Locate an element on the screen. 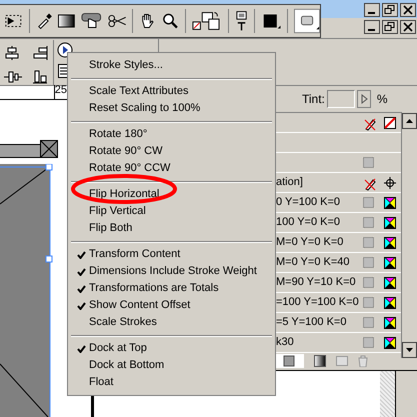  menu-item: Float is located at coordinates (171, 382).